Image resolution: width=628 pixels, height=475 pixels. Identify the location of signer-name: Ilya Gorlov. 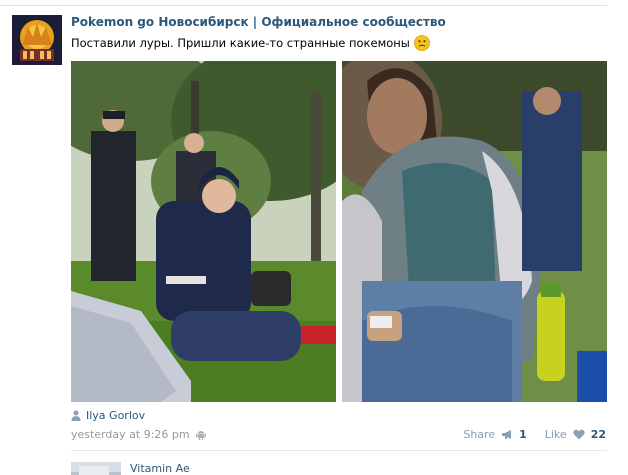
(116, 415).